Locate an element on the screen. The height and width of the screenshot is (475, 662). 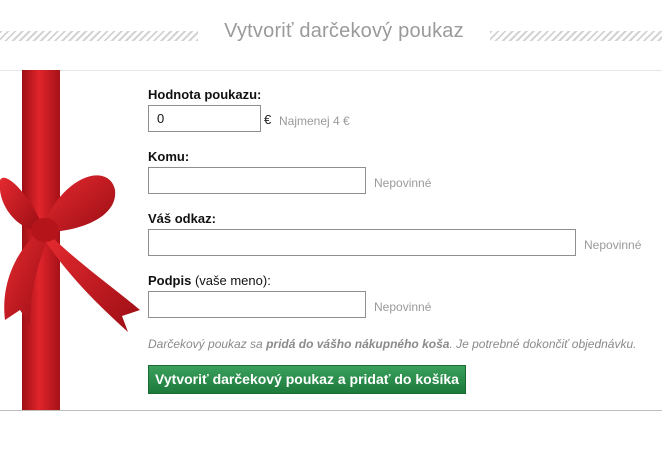
signature-label-bold: Podpis is located at coordinates (170, 280).